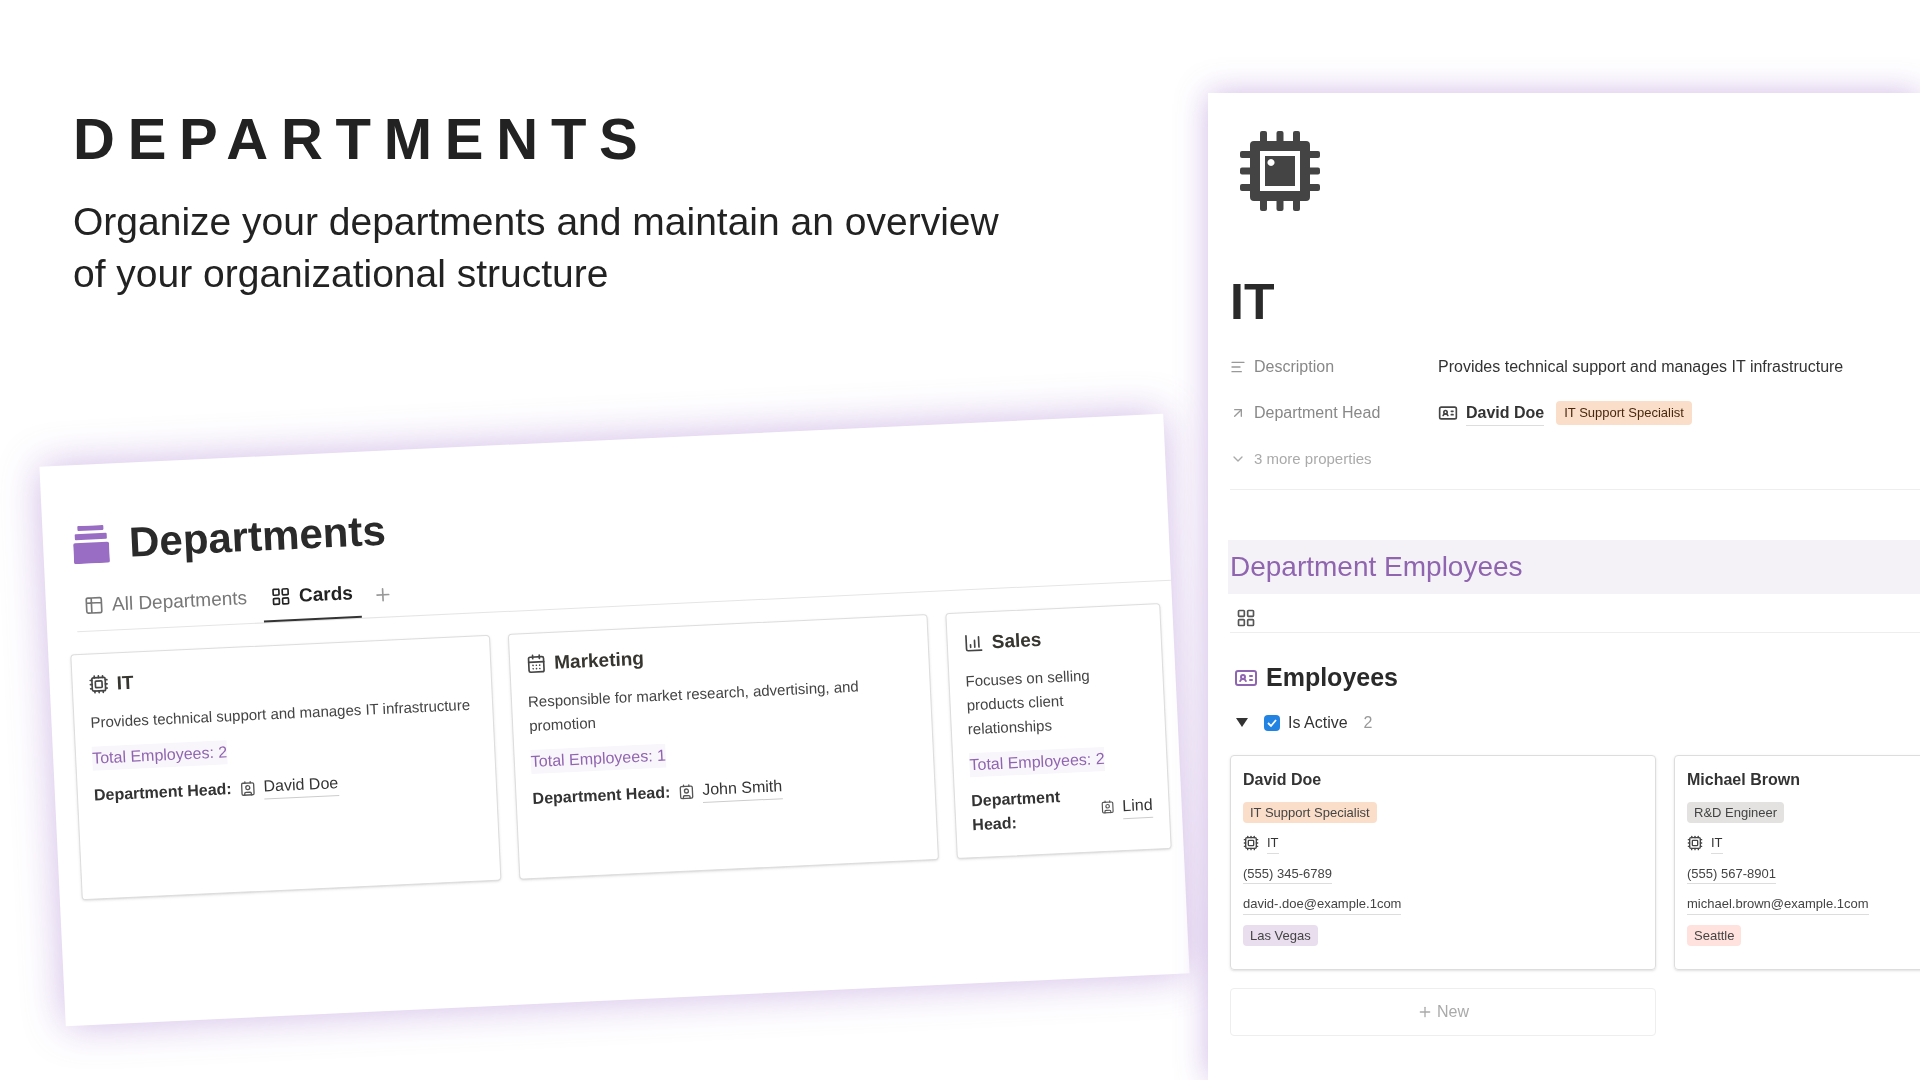 The height and width of the screenshot is (1080, 1920). What do you see at coordinates (599, 660) in the screenshot?
I see `card-title: Marketing` at bounding box center [599, 660].